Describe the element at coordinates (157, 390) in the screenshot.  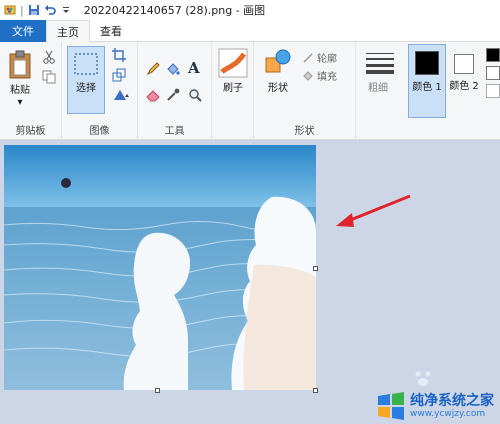
I see `resize-handle-bottom` at that location.